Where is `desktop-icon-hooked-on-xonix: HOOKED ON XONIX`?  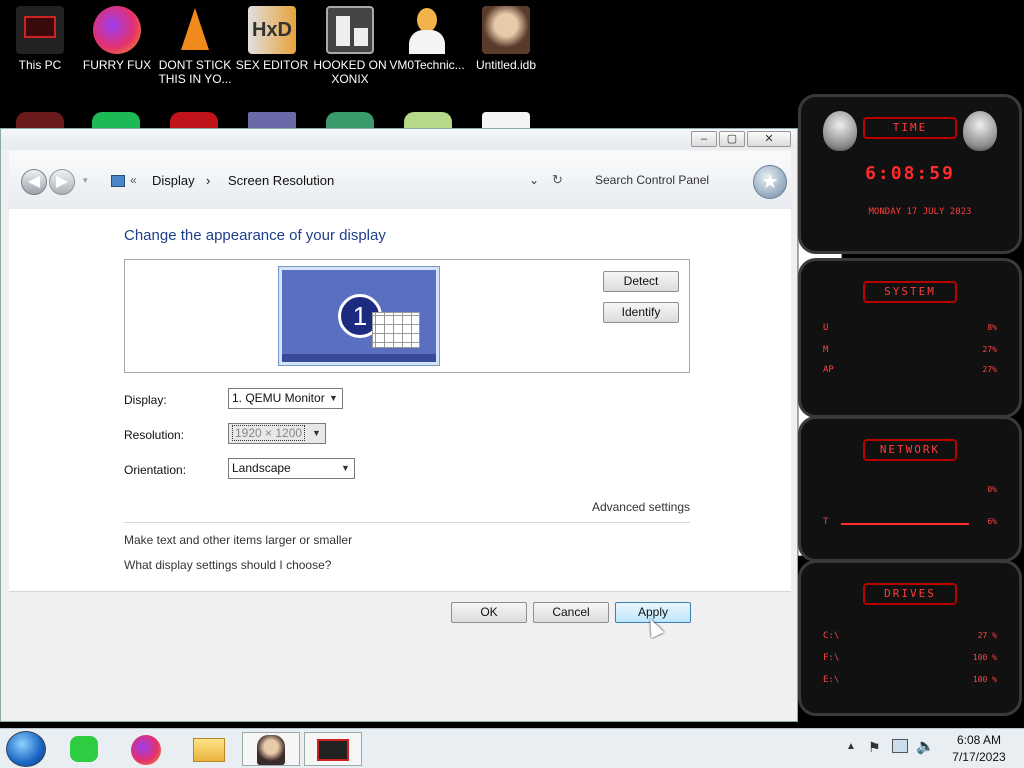 desktop-icon-hooked-on-xonix: HOOKED ON XONIX is located at coordinates (350, 46).